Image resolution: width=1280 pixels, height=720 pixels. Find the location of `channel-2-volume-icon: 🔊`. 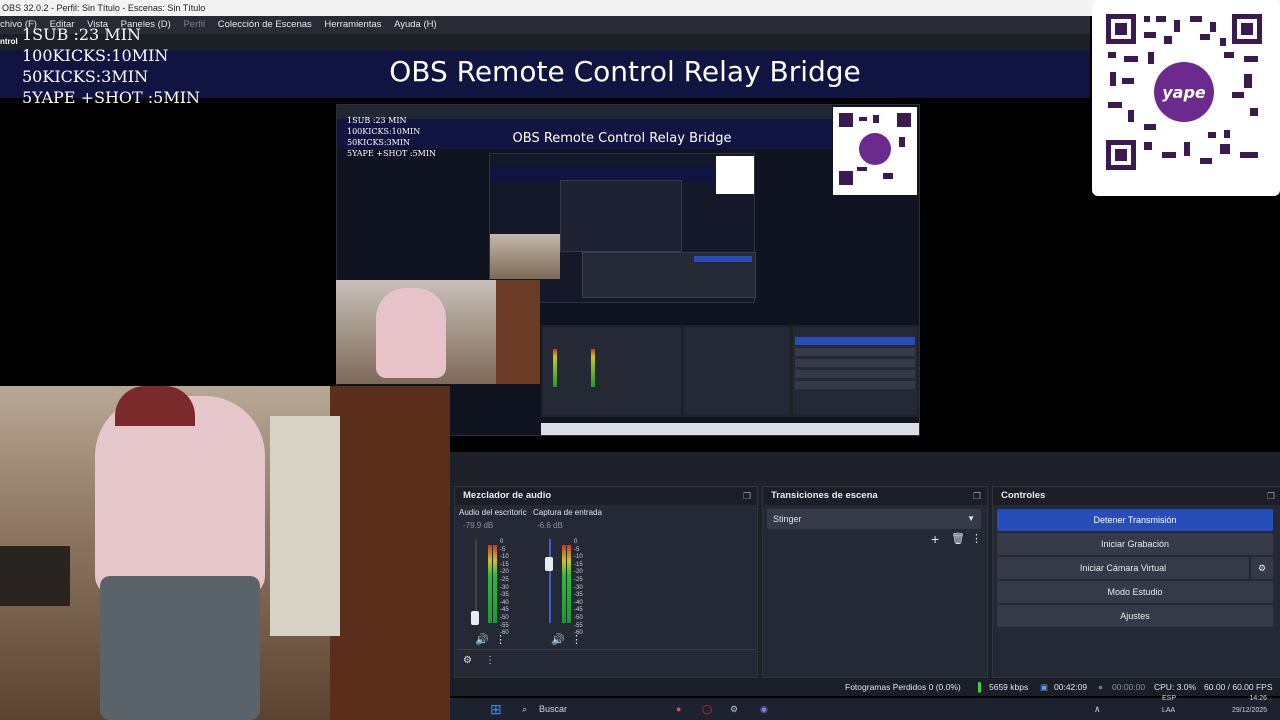

channel-2-volume-icon: 🔊 is located at coordinates (558, 639).